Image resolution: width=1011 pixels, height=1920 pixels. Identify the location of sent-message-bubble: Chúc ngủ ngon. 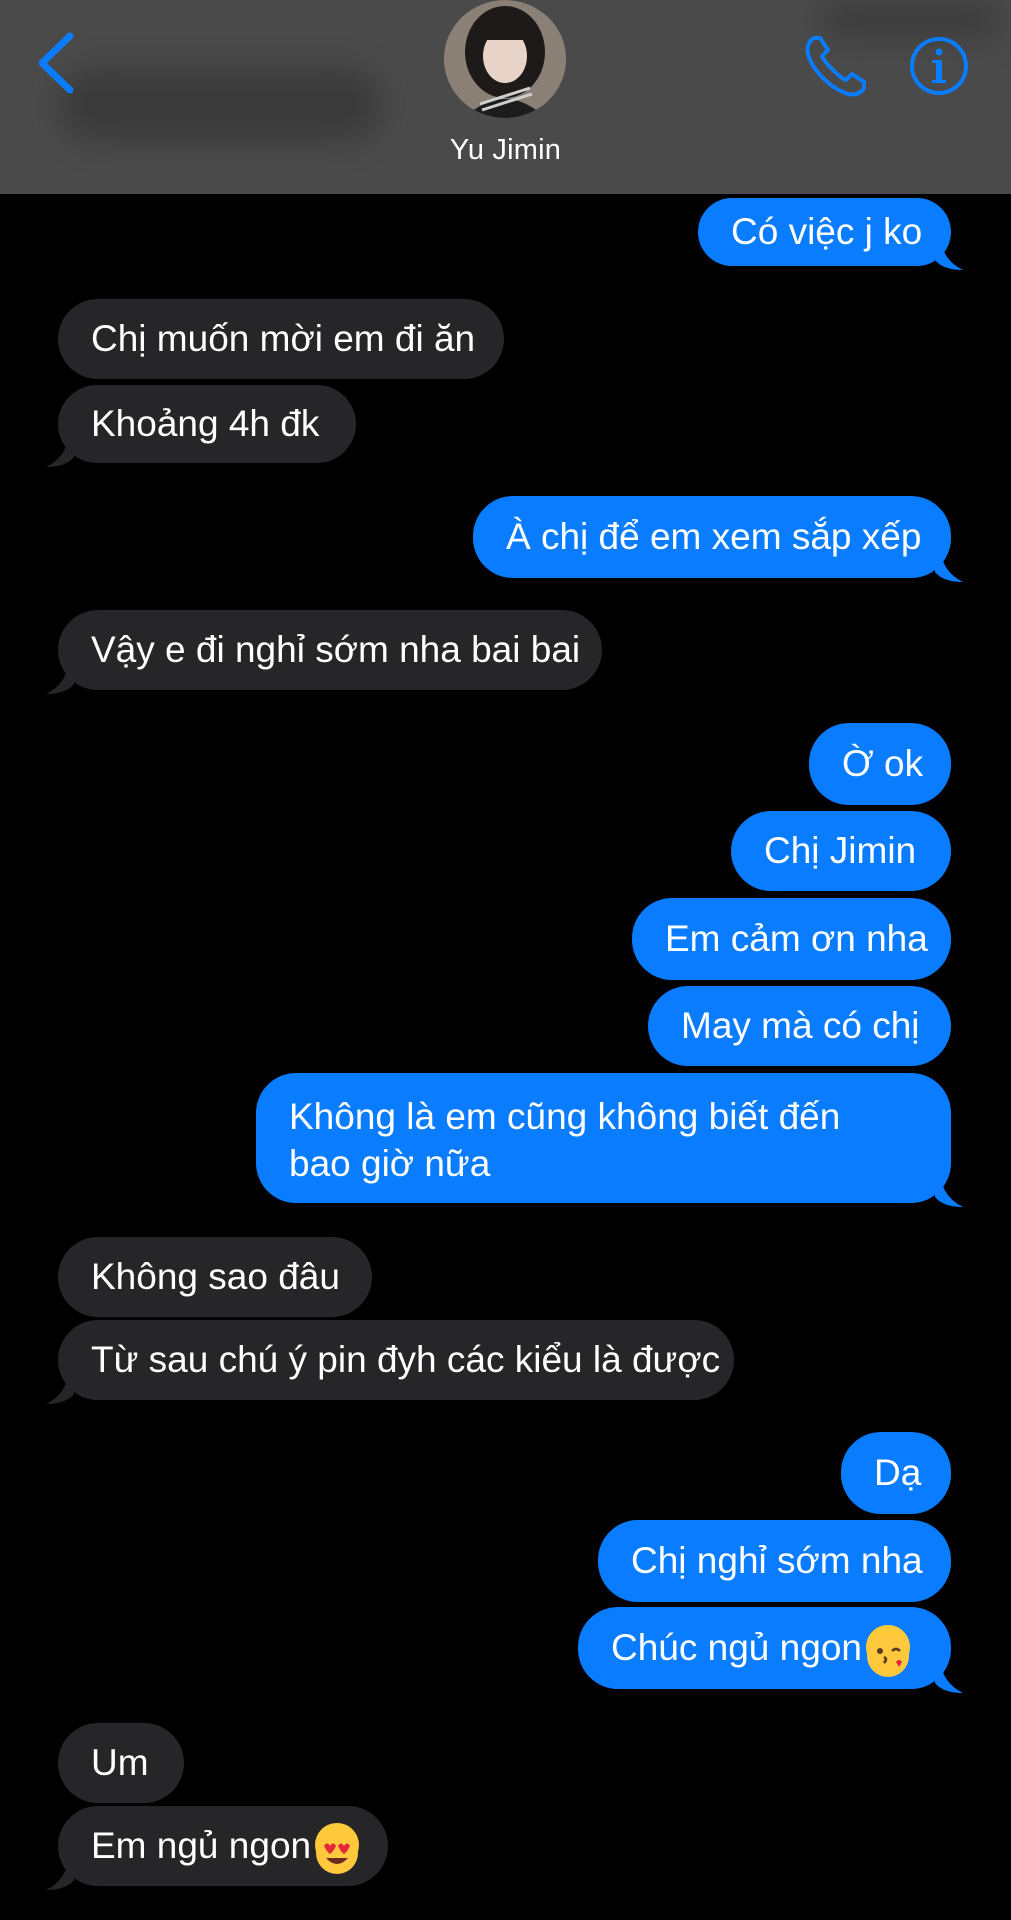
(770, 1650).